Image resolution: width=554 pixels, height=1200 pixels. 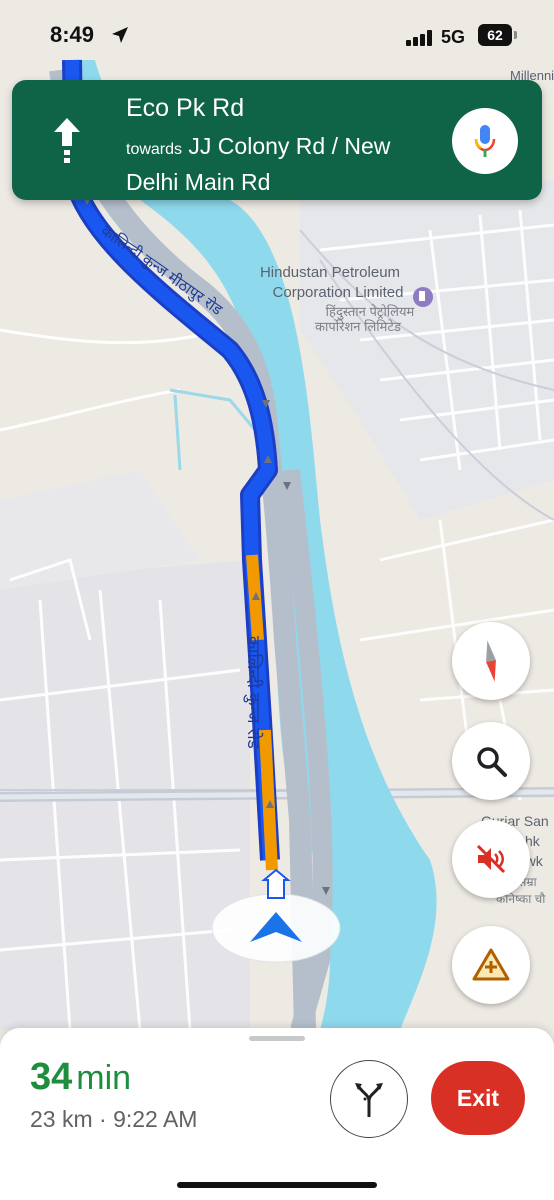 I want to click on compass-button, so click(x=491, y=661).